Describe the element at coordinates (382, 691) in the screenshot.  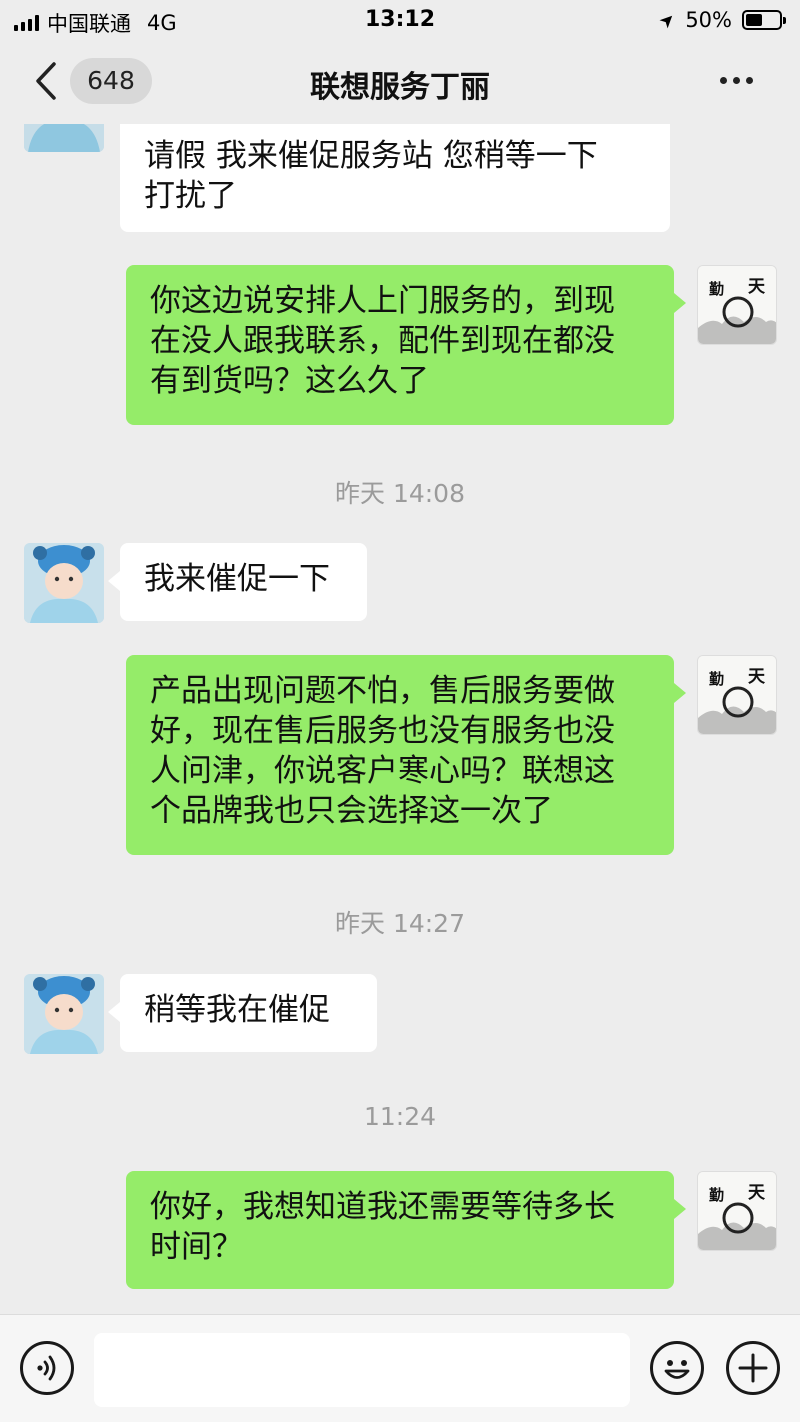
I see `message-line: 产品出现问题不怕，售后服务要做` at that location.